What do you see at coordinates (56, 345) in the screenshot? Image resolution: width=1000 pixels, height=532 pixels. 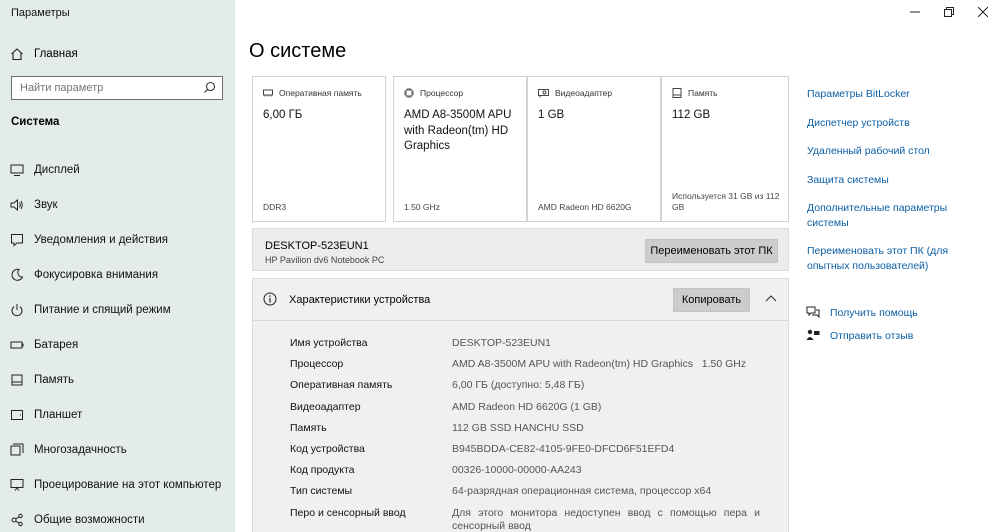 I see `sidebar-item-label: Батарея` at bounding box center [56, 345].